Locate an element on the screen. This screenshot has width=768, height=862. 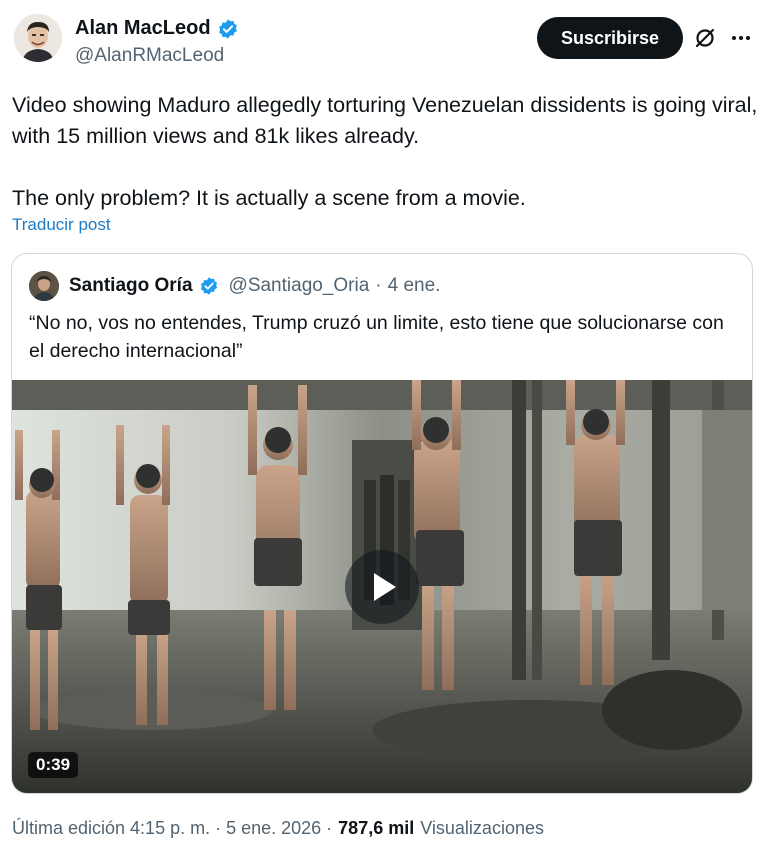
author-handle: @AlanRMacLeod is located at coordinates (149, 56).